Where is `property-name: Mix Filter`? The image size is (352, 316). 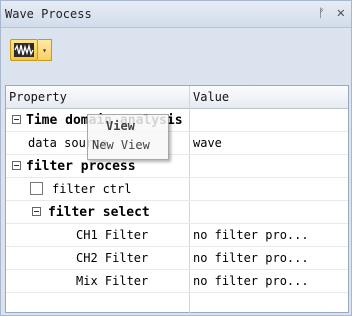 property-name: Mix Filter is located at coordinates (112, 281).